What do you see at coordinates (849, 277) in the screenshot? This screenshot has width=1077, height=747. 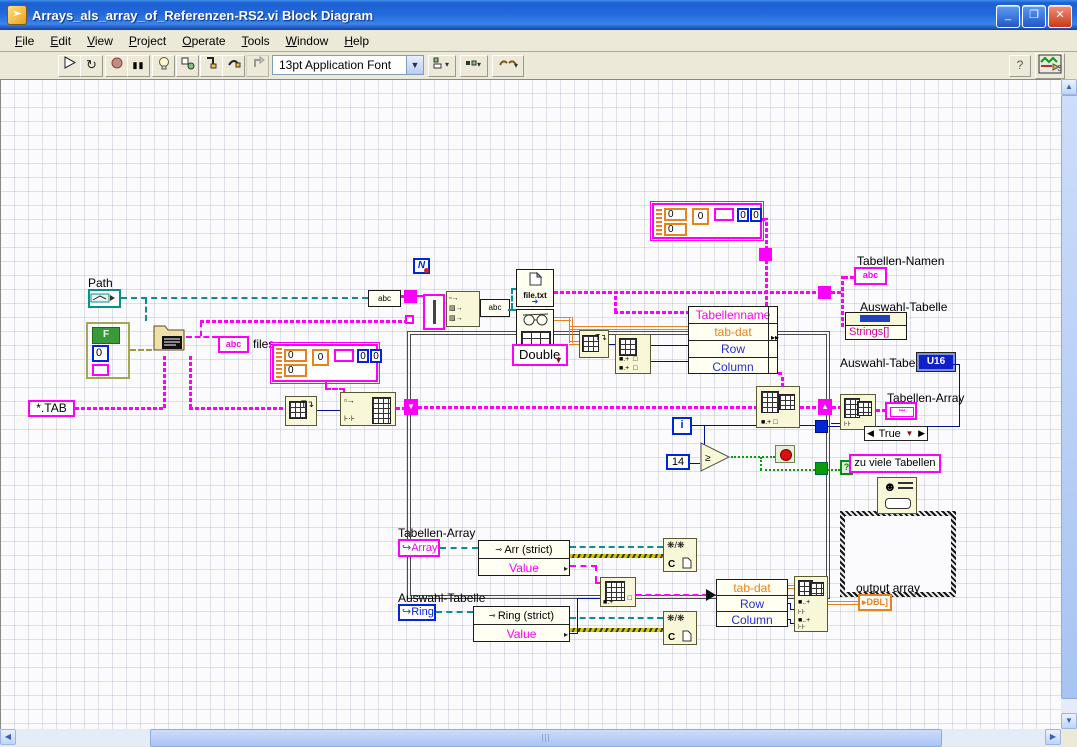 I see `wire-to-abc` at bounding box center [849, 277].